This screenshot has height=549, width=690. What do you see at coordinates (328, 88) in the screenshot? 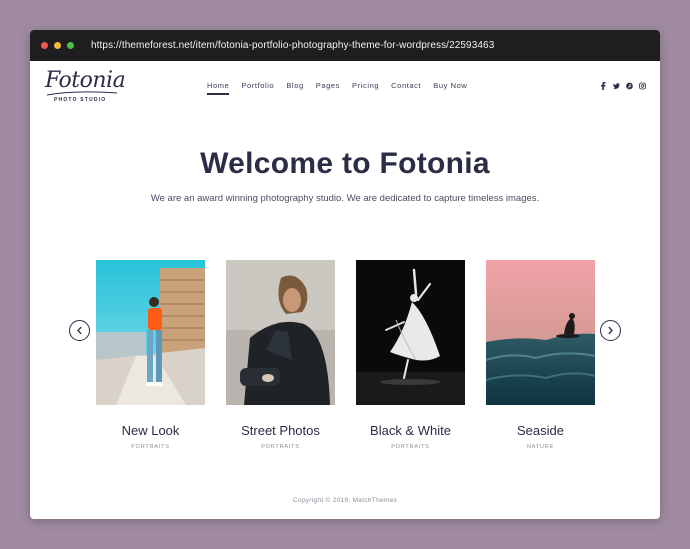
I see `nav-pages: Pages` at bounding box center [328, 88].